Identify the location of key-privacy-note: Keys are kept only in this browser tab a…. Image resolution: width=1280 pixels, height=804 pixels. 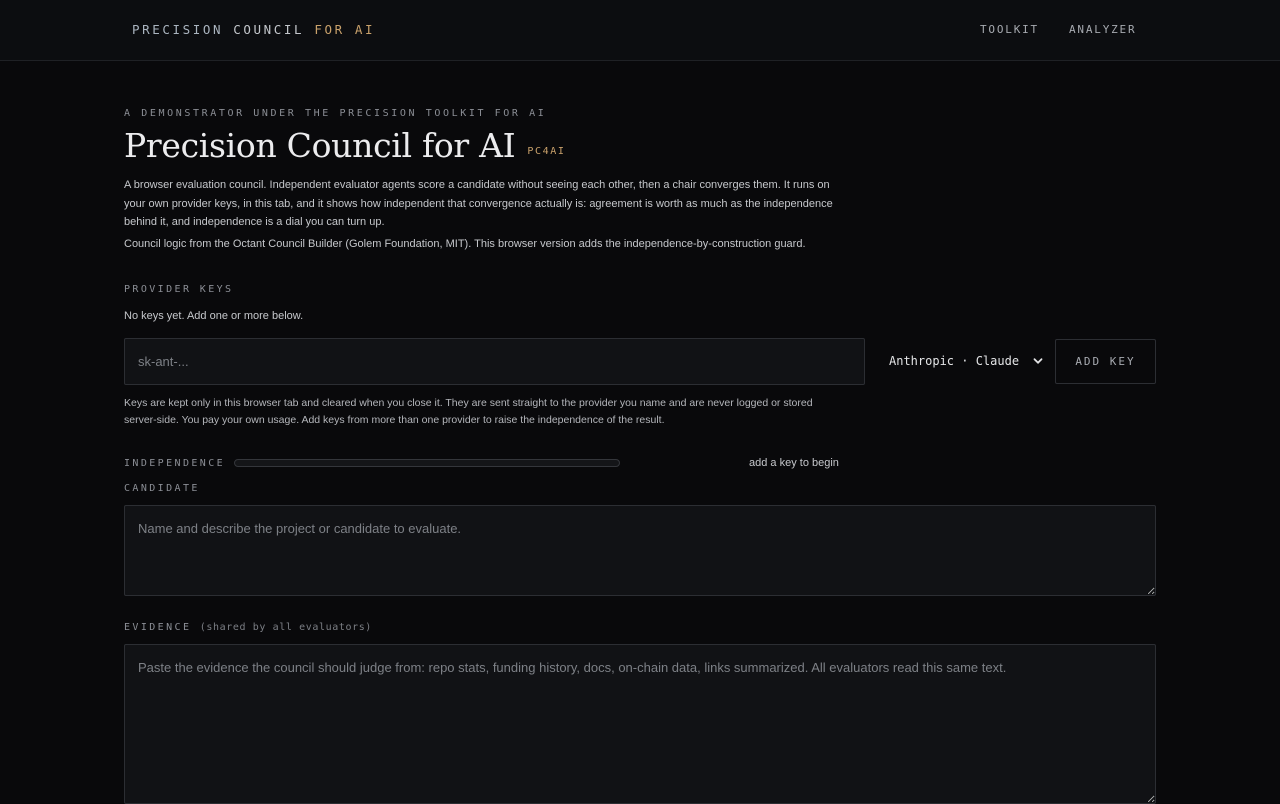
(468, 411).